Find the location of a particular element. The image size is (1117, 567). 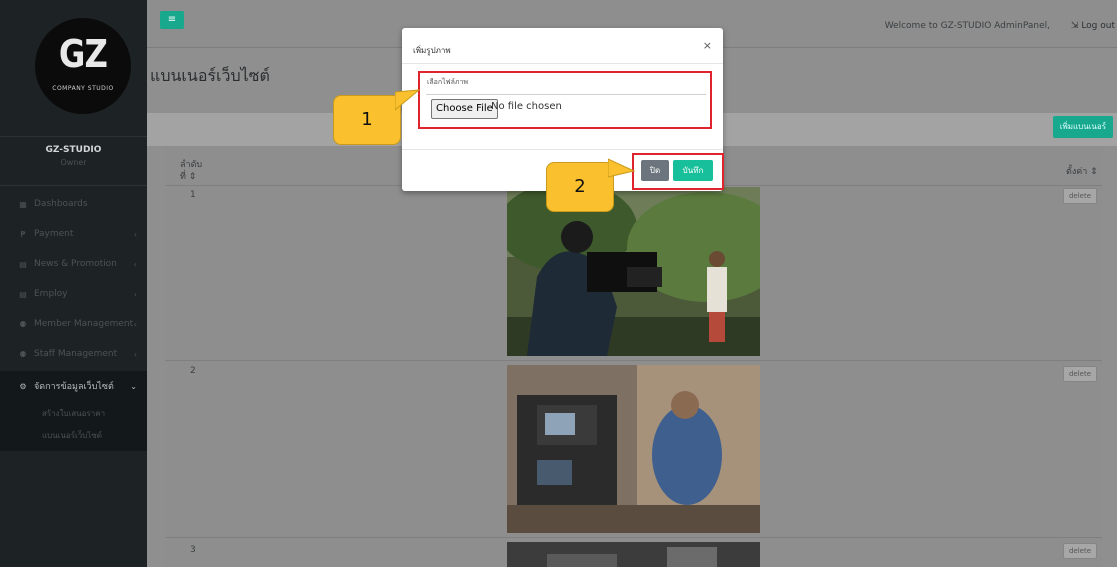

menu-toggle-button: ≡ is located at coordinates (172, 20).